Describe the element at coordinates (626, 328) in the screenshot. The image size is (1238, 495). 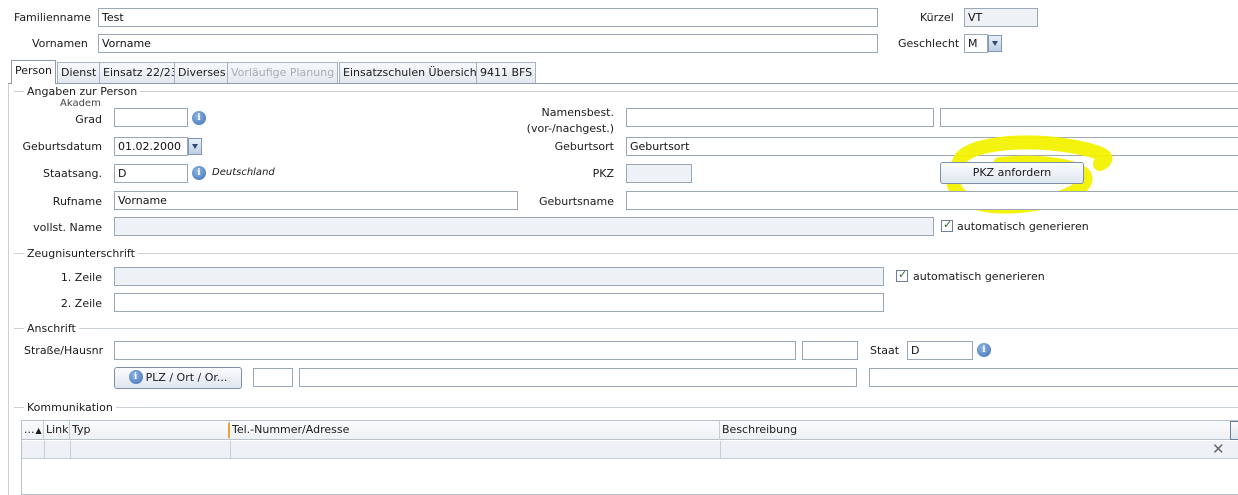
I see `section-divider-anschrift` at that location.